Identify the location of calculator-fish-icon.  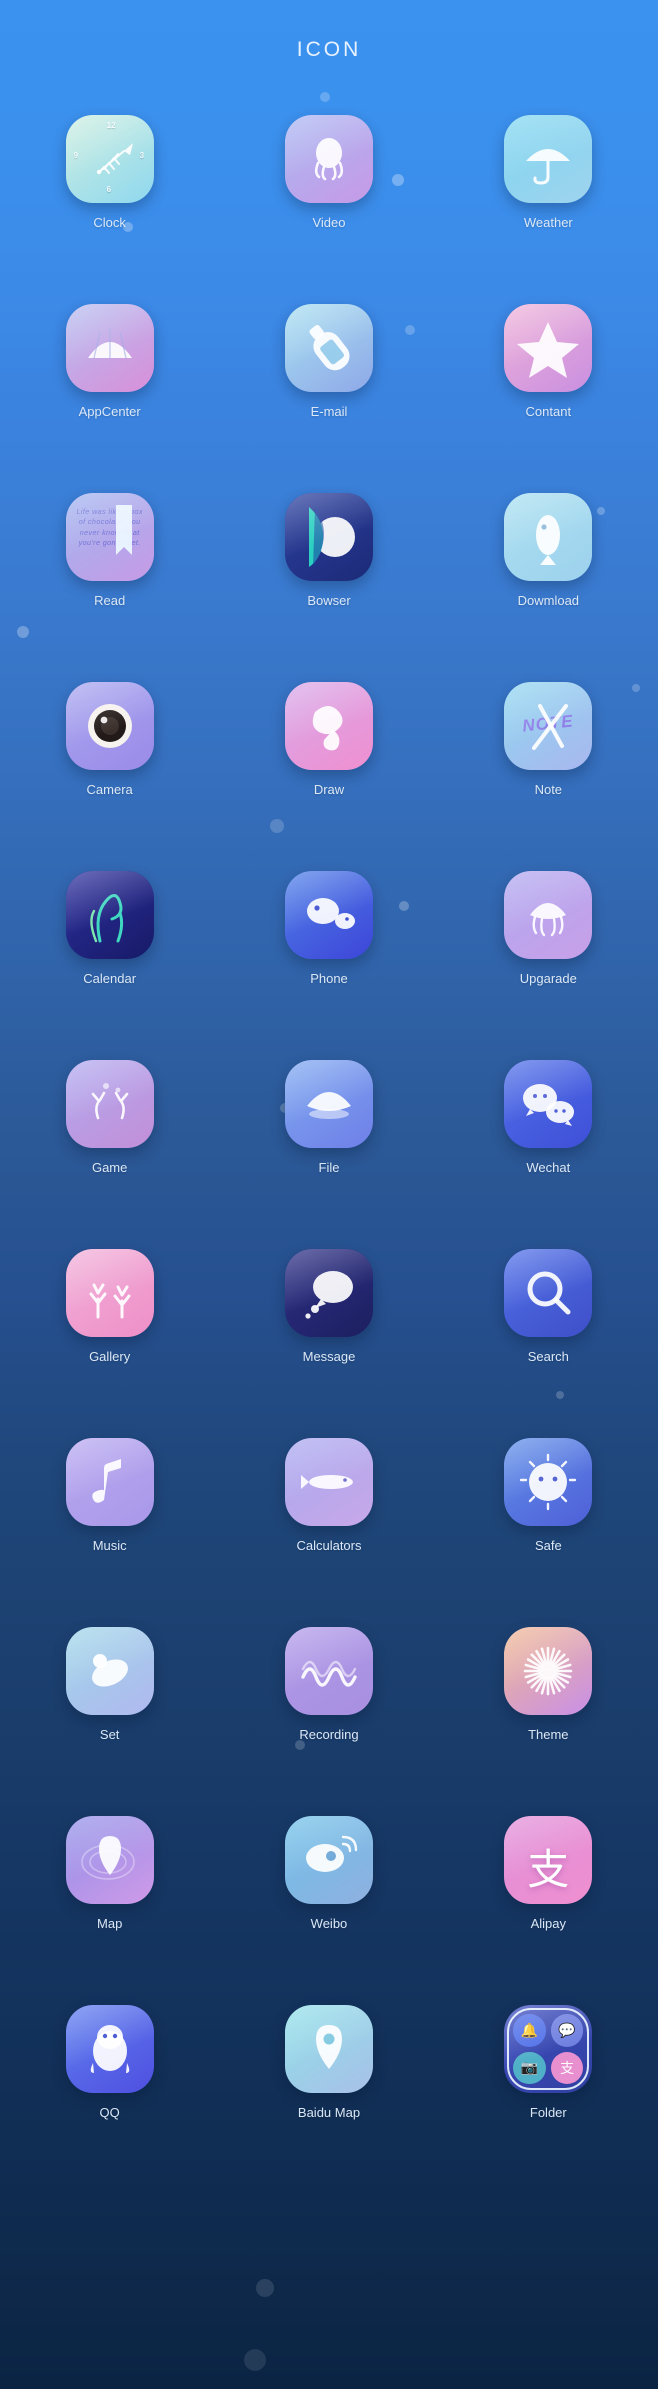
(328, 1482).